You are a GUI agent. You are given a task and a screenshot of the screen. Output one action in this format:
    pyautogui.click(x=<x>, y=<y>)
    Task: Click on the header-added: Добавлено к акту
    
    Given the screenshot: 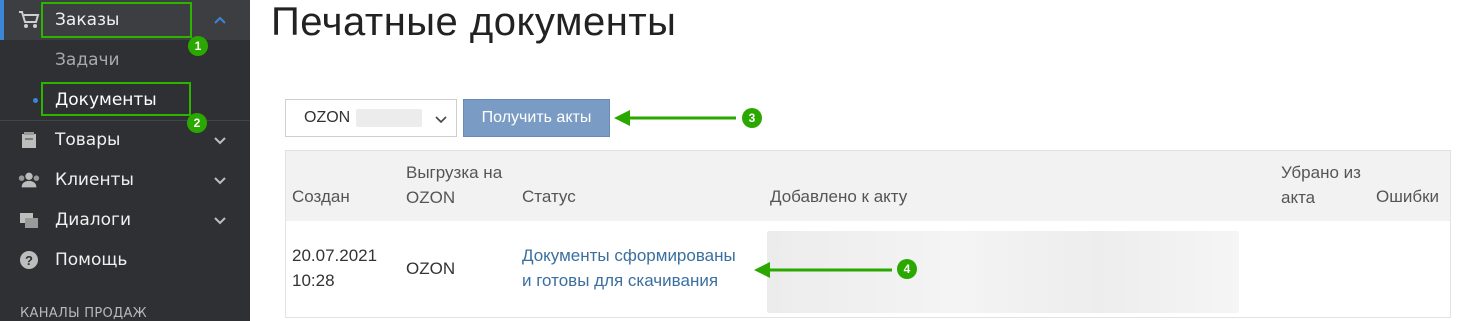 What is the action you would take?
    pyautogui.click(x=839, y=196)
    